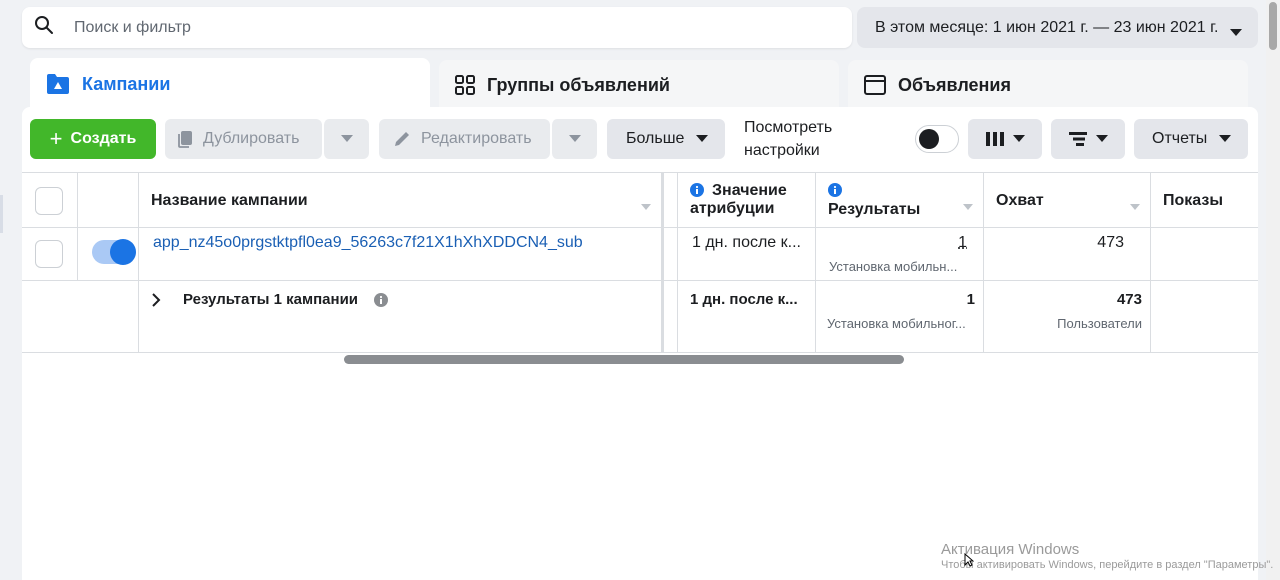 The height and width of the screenshot is (580, 1280). What do you see at coordinates (402, 139) in the screenshot?
I see `pencil-icon` at bounding box center [402, 139].